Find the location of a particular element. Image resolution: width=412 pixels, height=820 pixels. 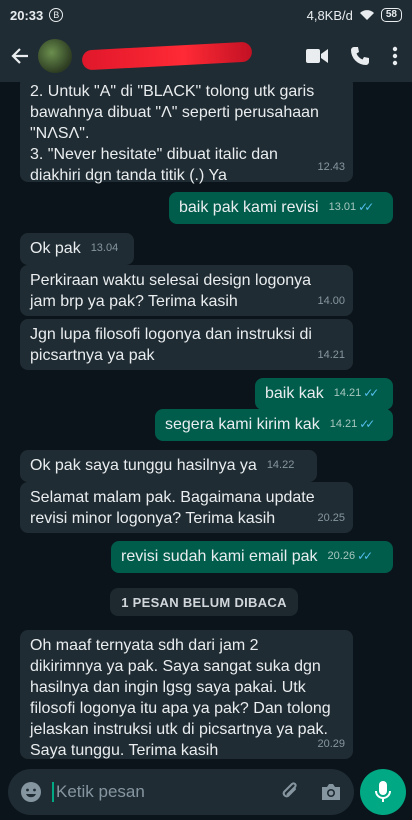

video-call-icon is located at coordinates (317, 56).